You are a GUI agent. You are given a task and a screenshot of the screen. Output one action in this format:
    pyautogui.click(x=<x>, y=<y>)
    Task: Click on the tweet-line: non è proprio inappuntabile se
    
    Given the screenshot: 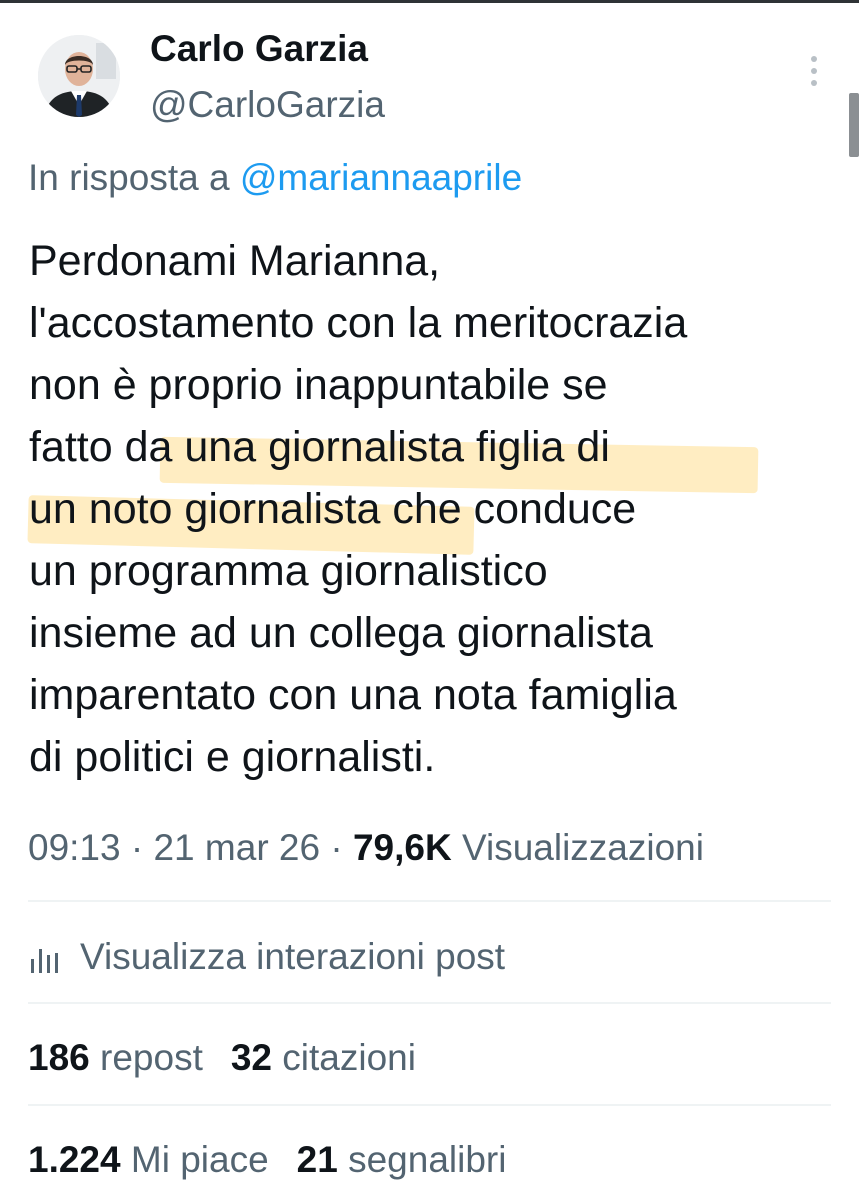 What is the action you would take?
    pyautogui.click(x=318, y=385)
    